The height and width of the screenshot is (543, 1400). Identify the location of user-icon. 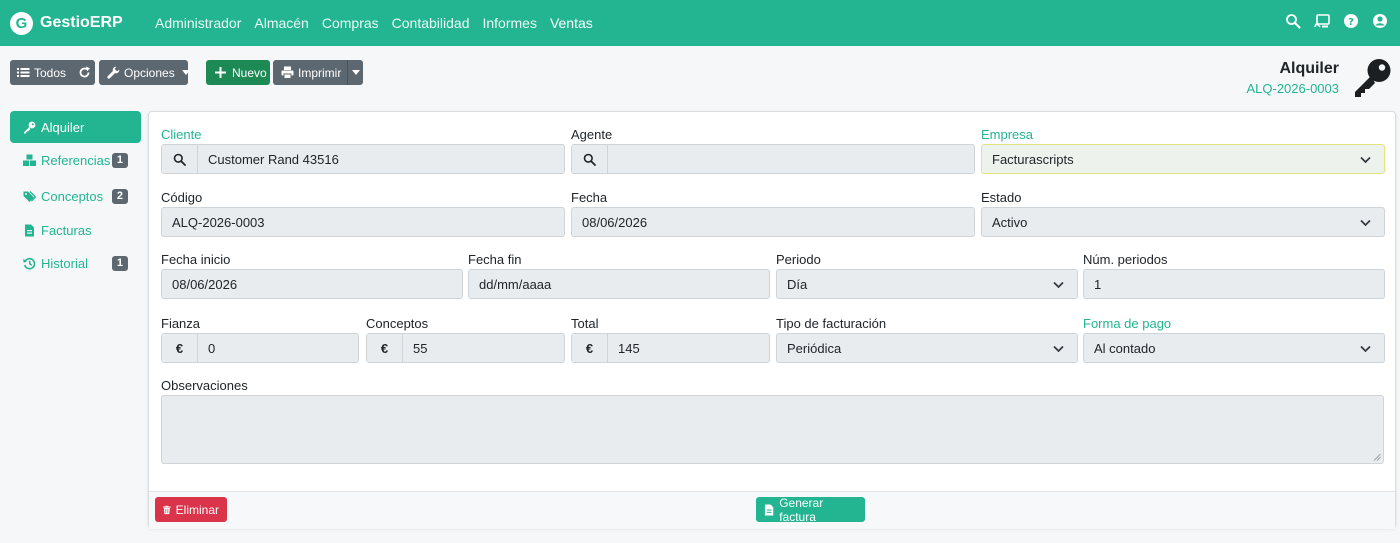
(1380, 21).